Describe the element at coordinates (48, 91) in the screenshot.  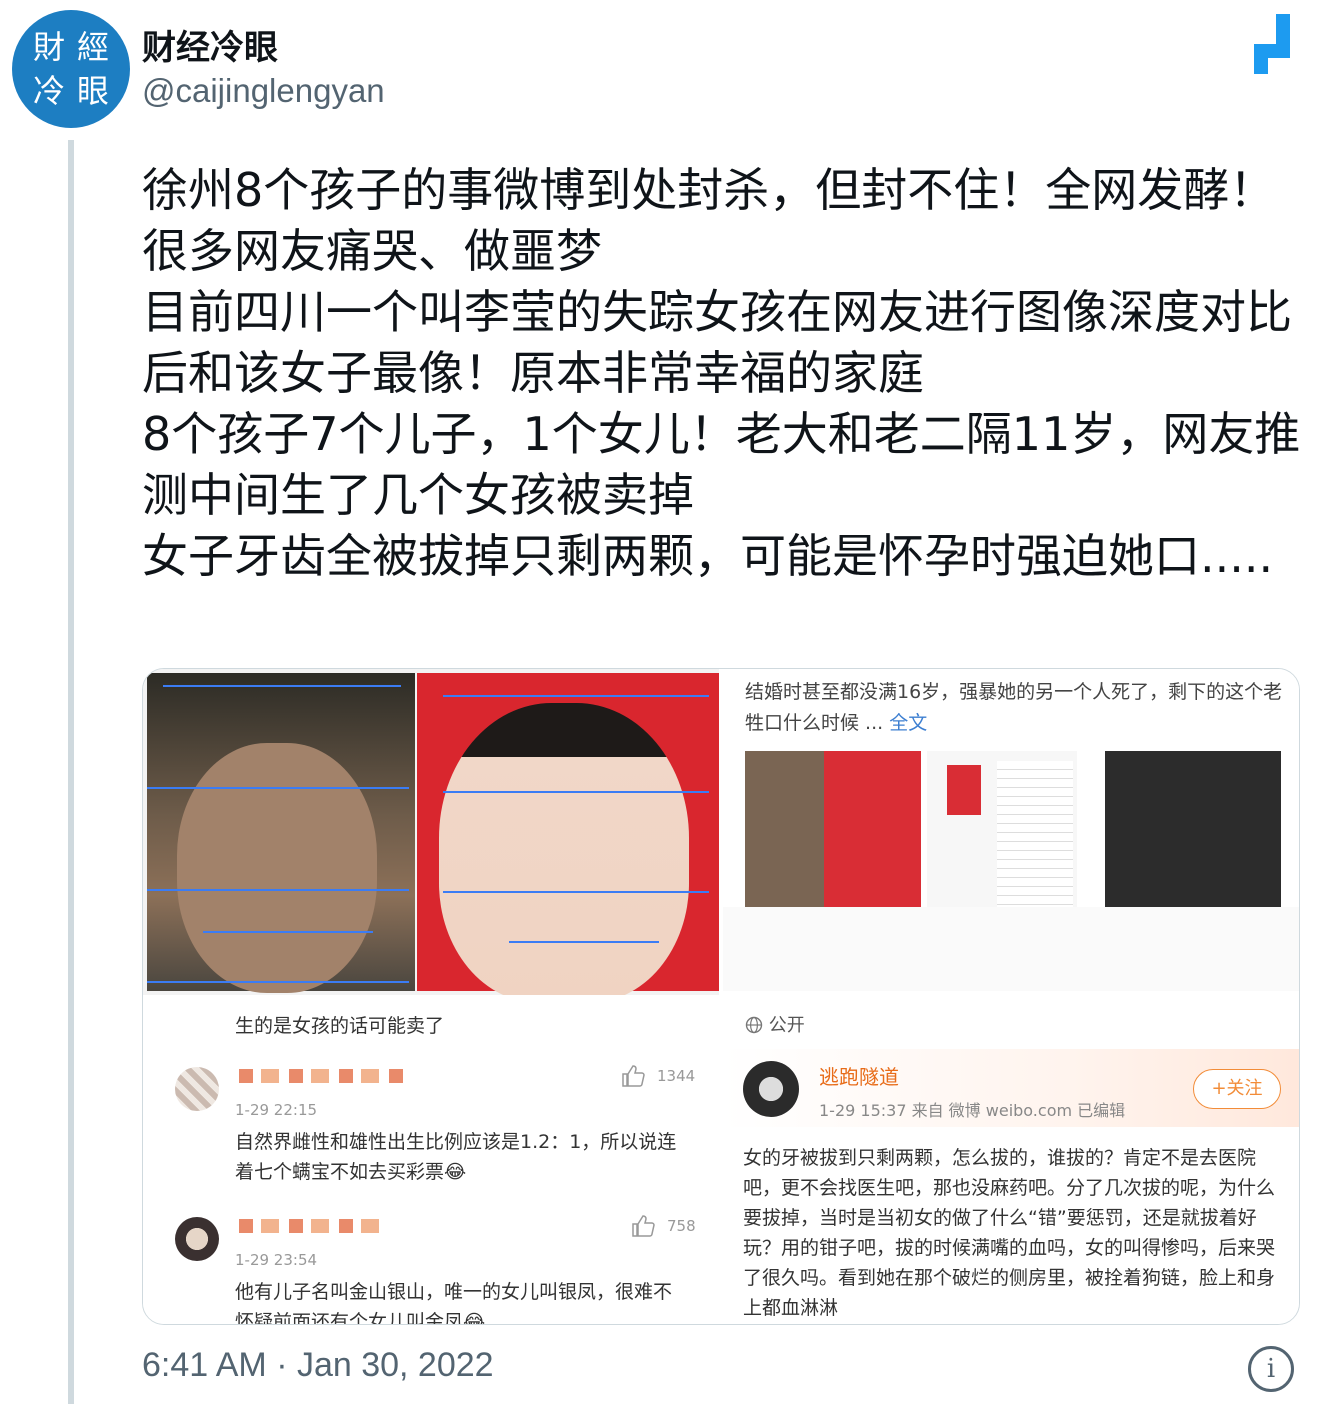
I see `avatar-char: 冷` at that location.